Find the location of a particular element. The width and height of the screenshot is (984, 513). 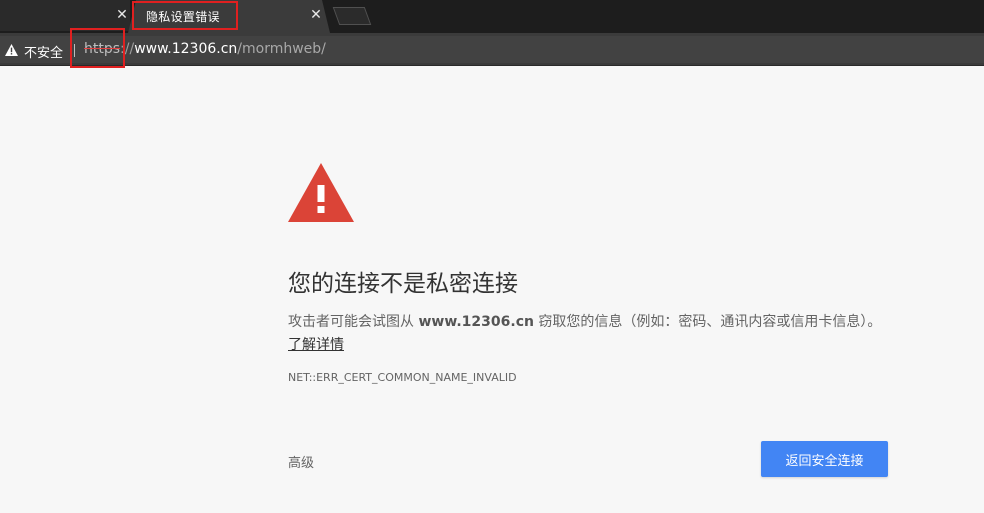

back-to-safety-button: 返回安全连接 is located at coordinates (824, 459).